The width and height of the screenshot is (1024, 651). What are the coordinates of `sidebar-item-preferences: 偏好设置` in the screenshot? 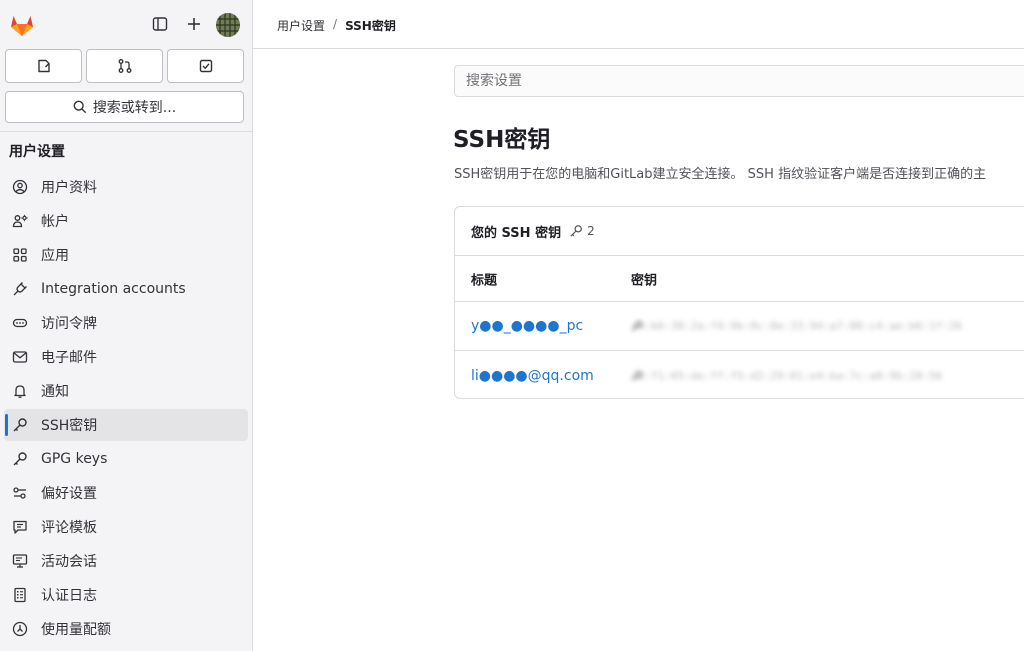 It's located at (126, 493).